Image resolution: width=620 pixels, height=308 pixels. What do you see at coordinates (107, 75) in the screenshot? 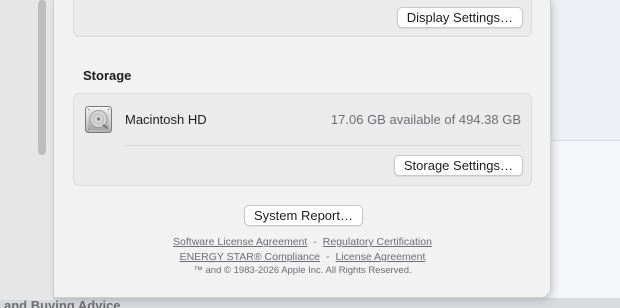
I see `storage-section-title: Storage` at bounding box center [107, 75].